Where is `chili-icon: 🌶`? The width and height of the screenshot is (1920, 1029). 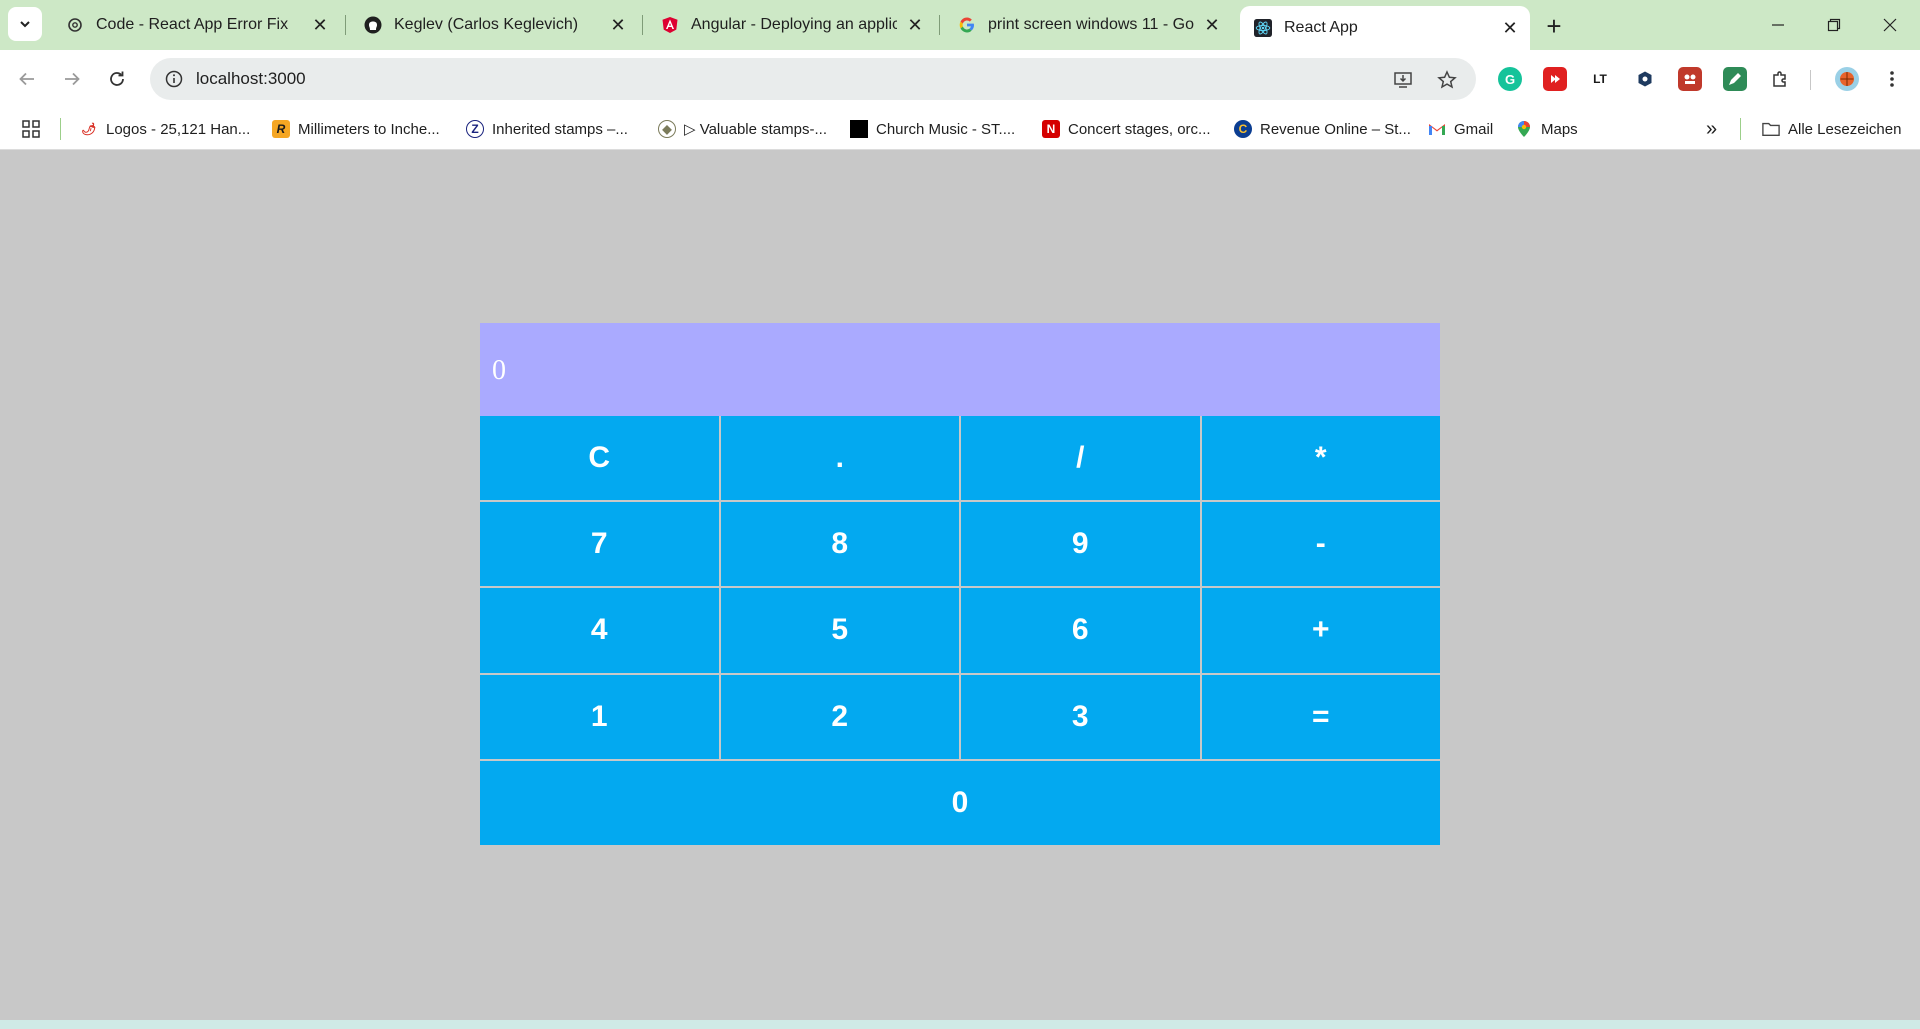
chili-icon: 🌶 is located at coordinates (89, 129).